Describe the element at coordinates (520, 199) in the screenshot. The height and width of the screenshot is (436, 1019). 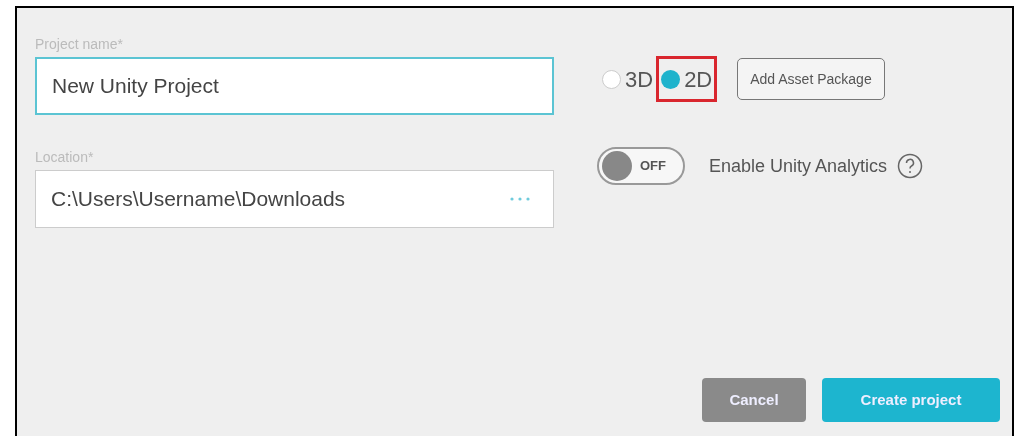
I see `browse-dots-icon` at that location.